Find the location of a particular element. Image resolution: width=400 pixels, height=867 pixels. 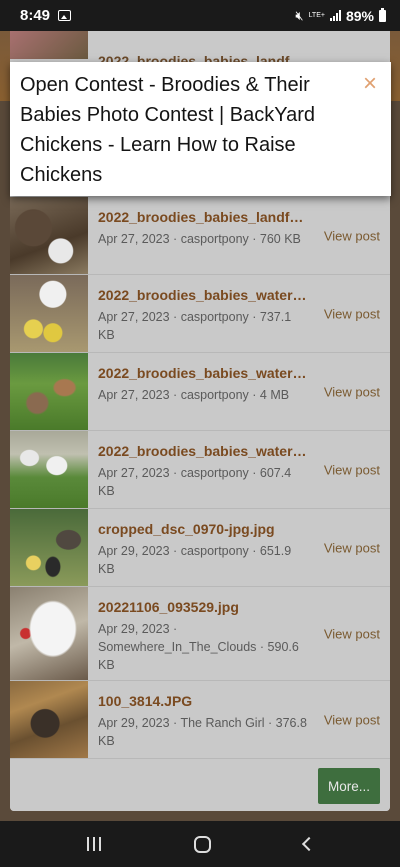

peek-thumbnail is located at coordinates (49, 45).